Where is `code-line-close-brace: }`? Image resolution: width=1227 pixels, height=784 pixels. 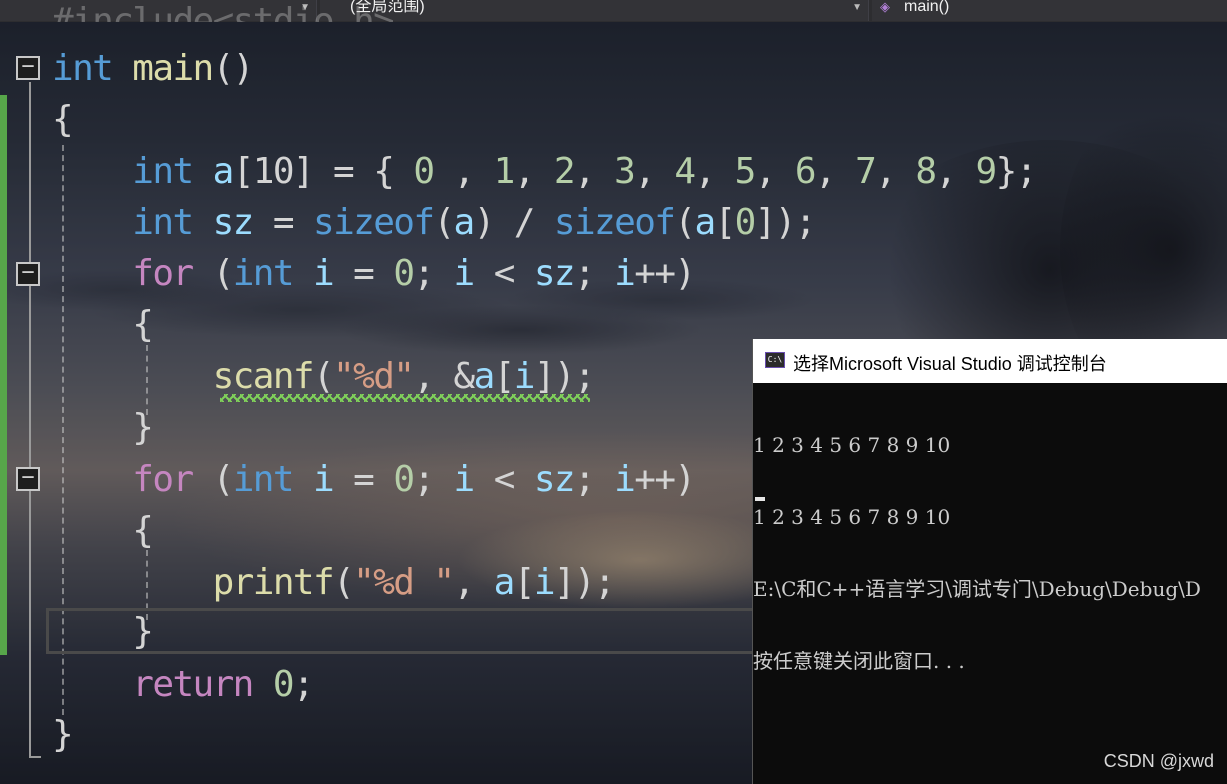 code-line-close-brace: } is located at coordinates (63, 735).